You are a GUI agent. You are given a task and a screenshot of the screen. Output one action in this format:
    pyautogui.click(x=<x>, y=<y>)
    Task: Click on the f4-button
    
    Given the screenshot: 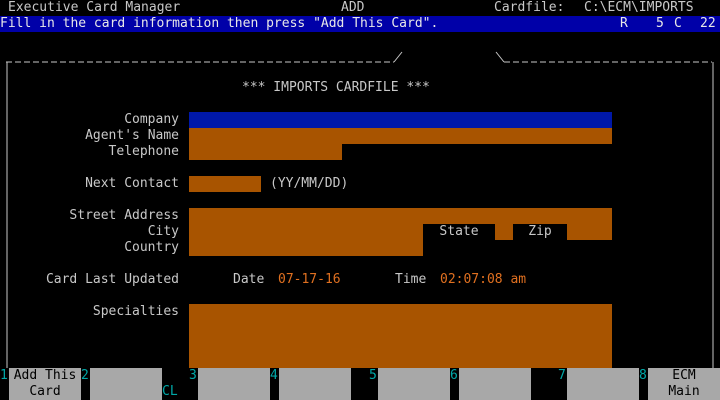 What is the action you would take?
    pyautogui.click(x=315, y=384)
    